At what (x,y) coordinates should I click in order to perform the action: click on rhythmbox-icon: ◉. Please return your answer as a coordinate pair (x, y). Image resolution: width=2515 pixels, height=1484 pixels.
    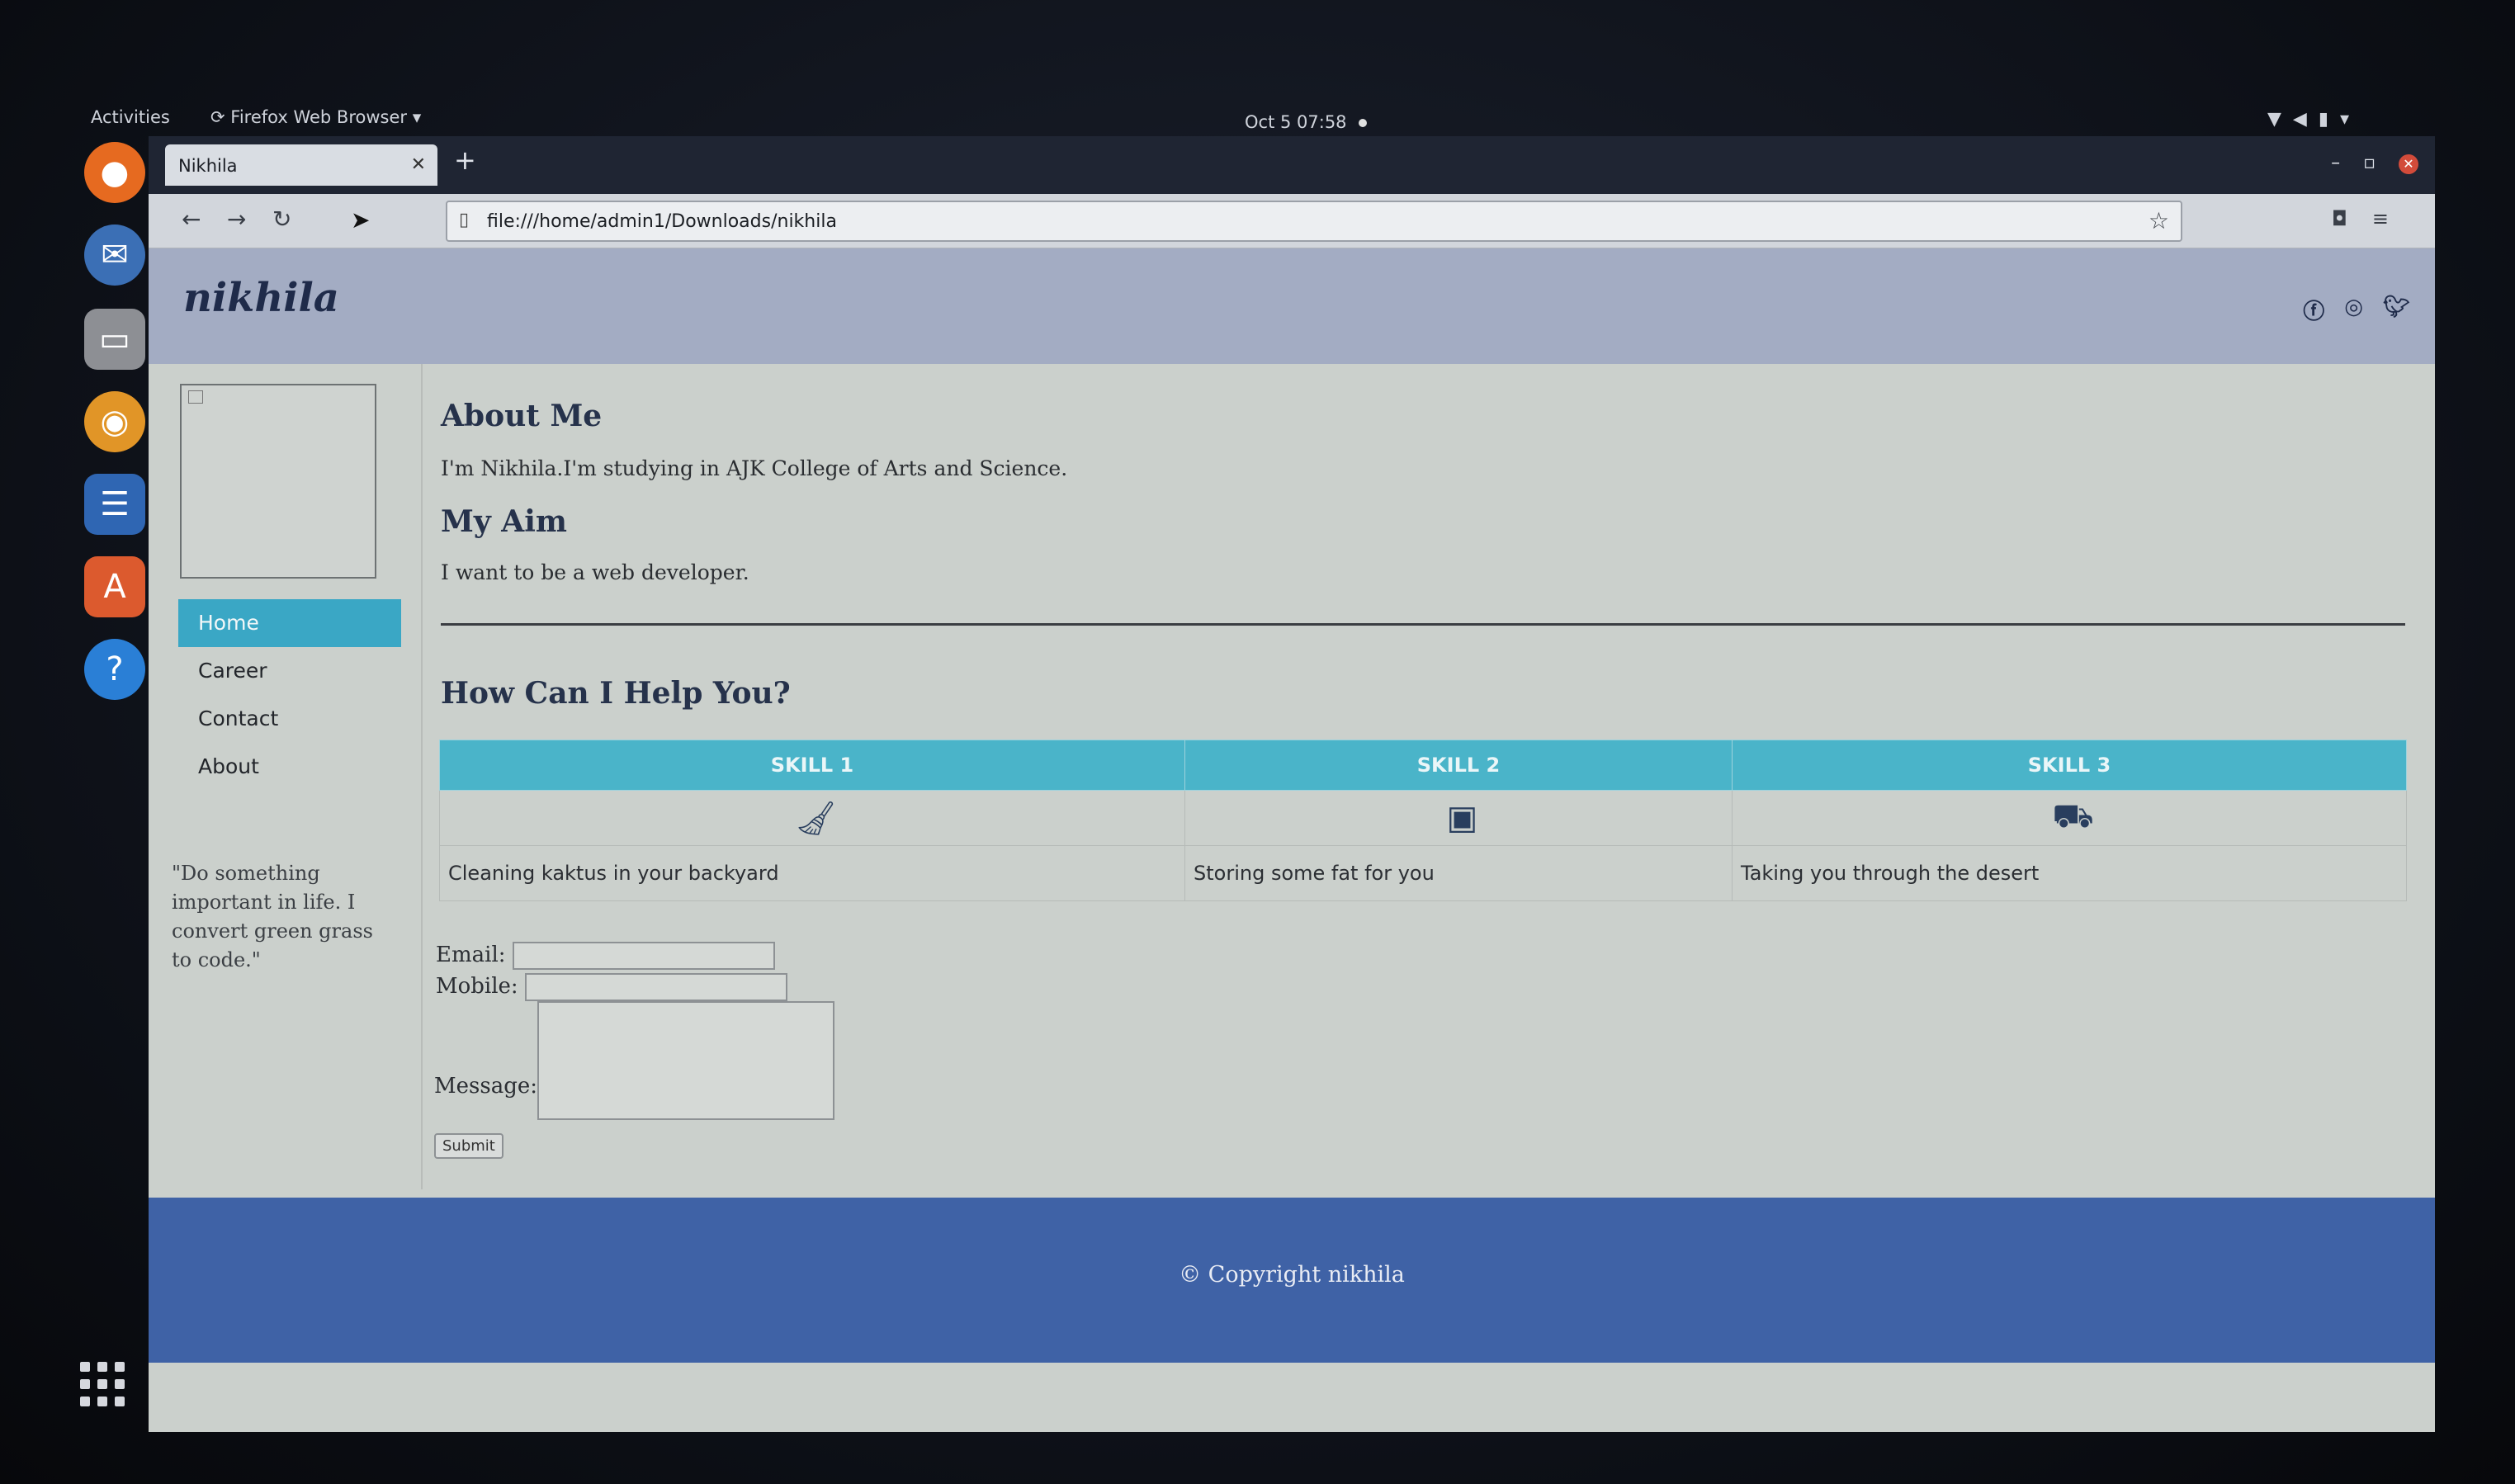
    Looking at the image, I should click on (114, 421).